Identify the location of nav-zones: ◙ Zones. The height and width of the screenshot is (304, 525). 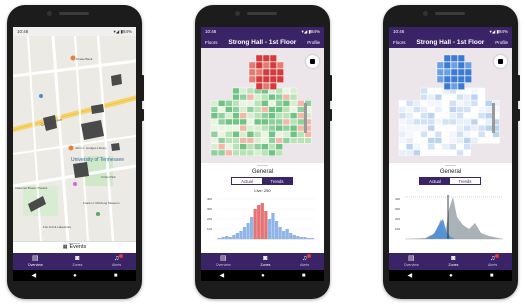
(77, 261).